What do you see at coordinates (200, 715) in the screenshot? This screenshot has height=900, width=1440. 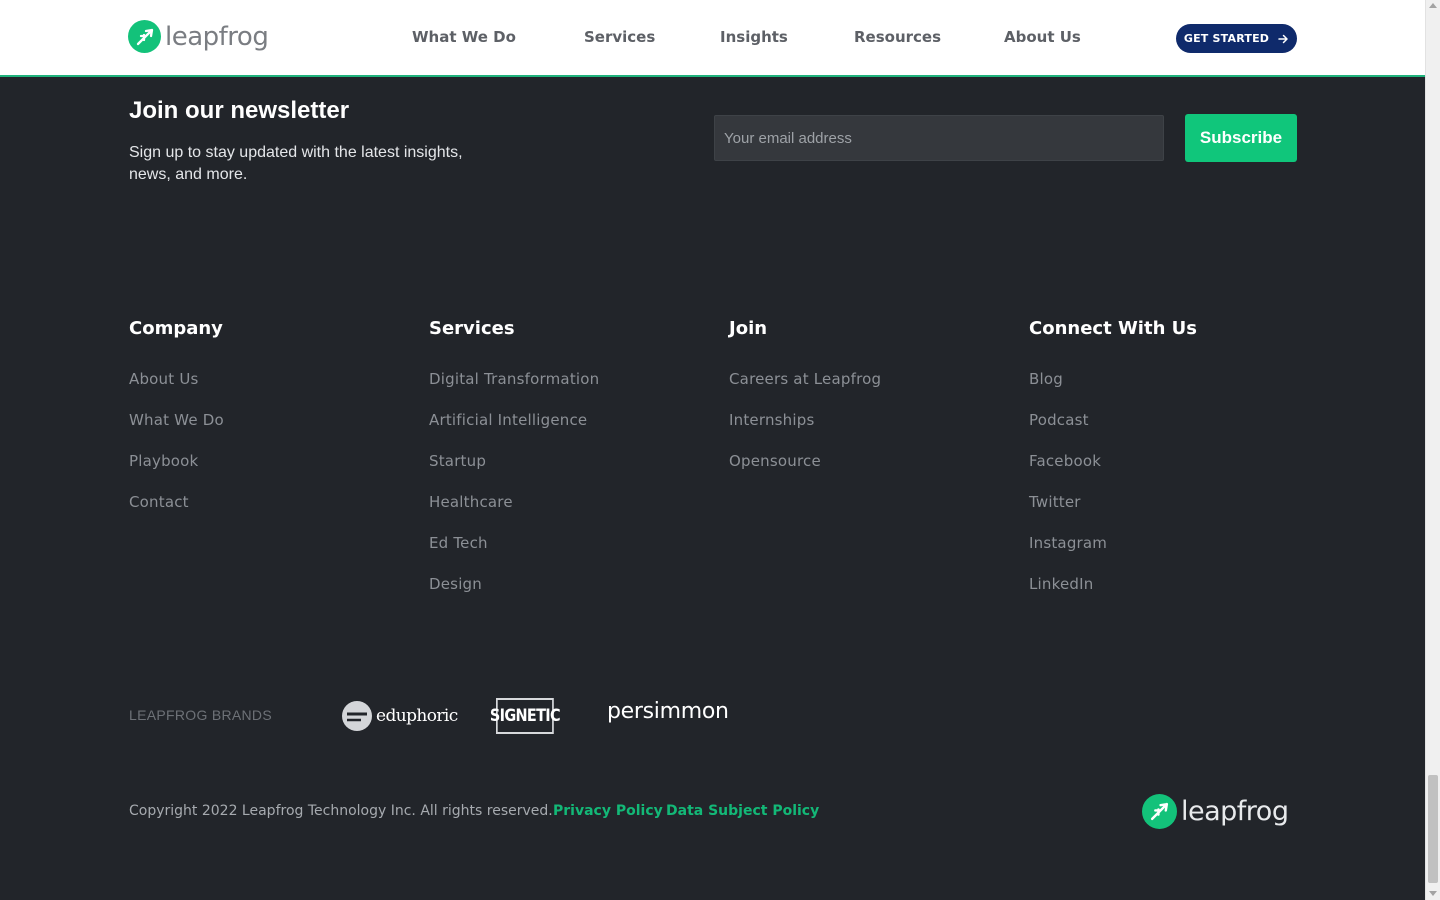 I see `brands-label: LEAPFROG BRANDS` at bounding box center [200, 715].